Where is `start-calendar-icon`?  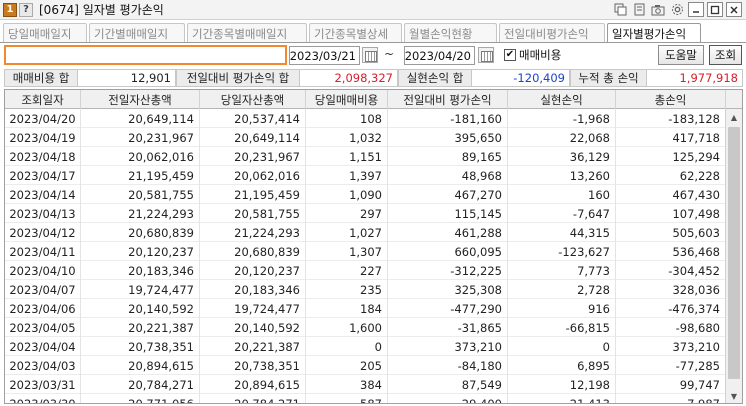
start-calendar-icon is located at coordinates (370, 55).